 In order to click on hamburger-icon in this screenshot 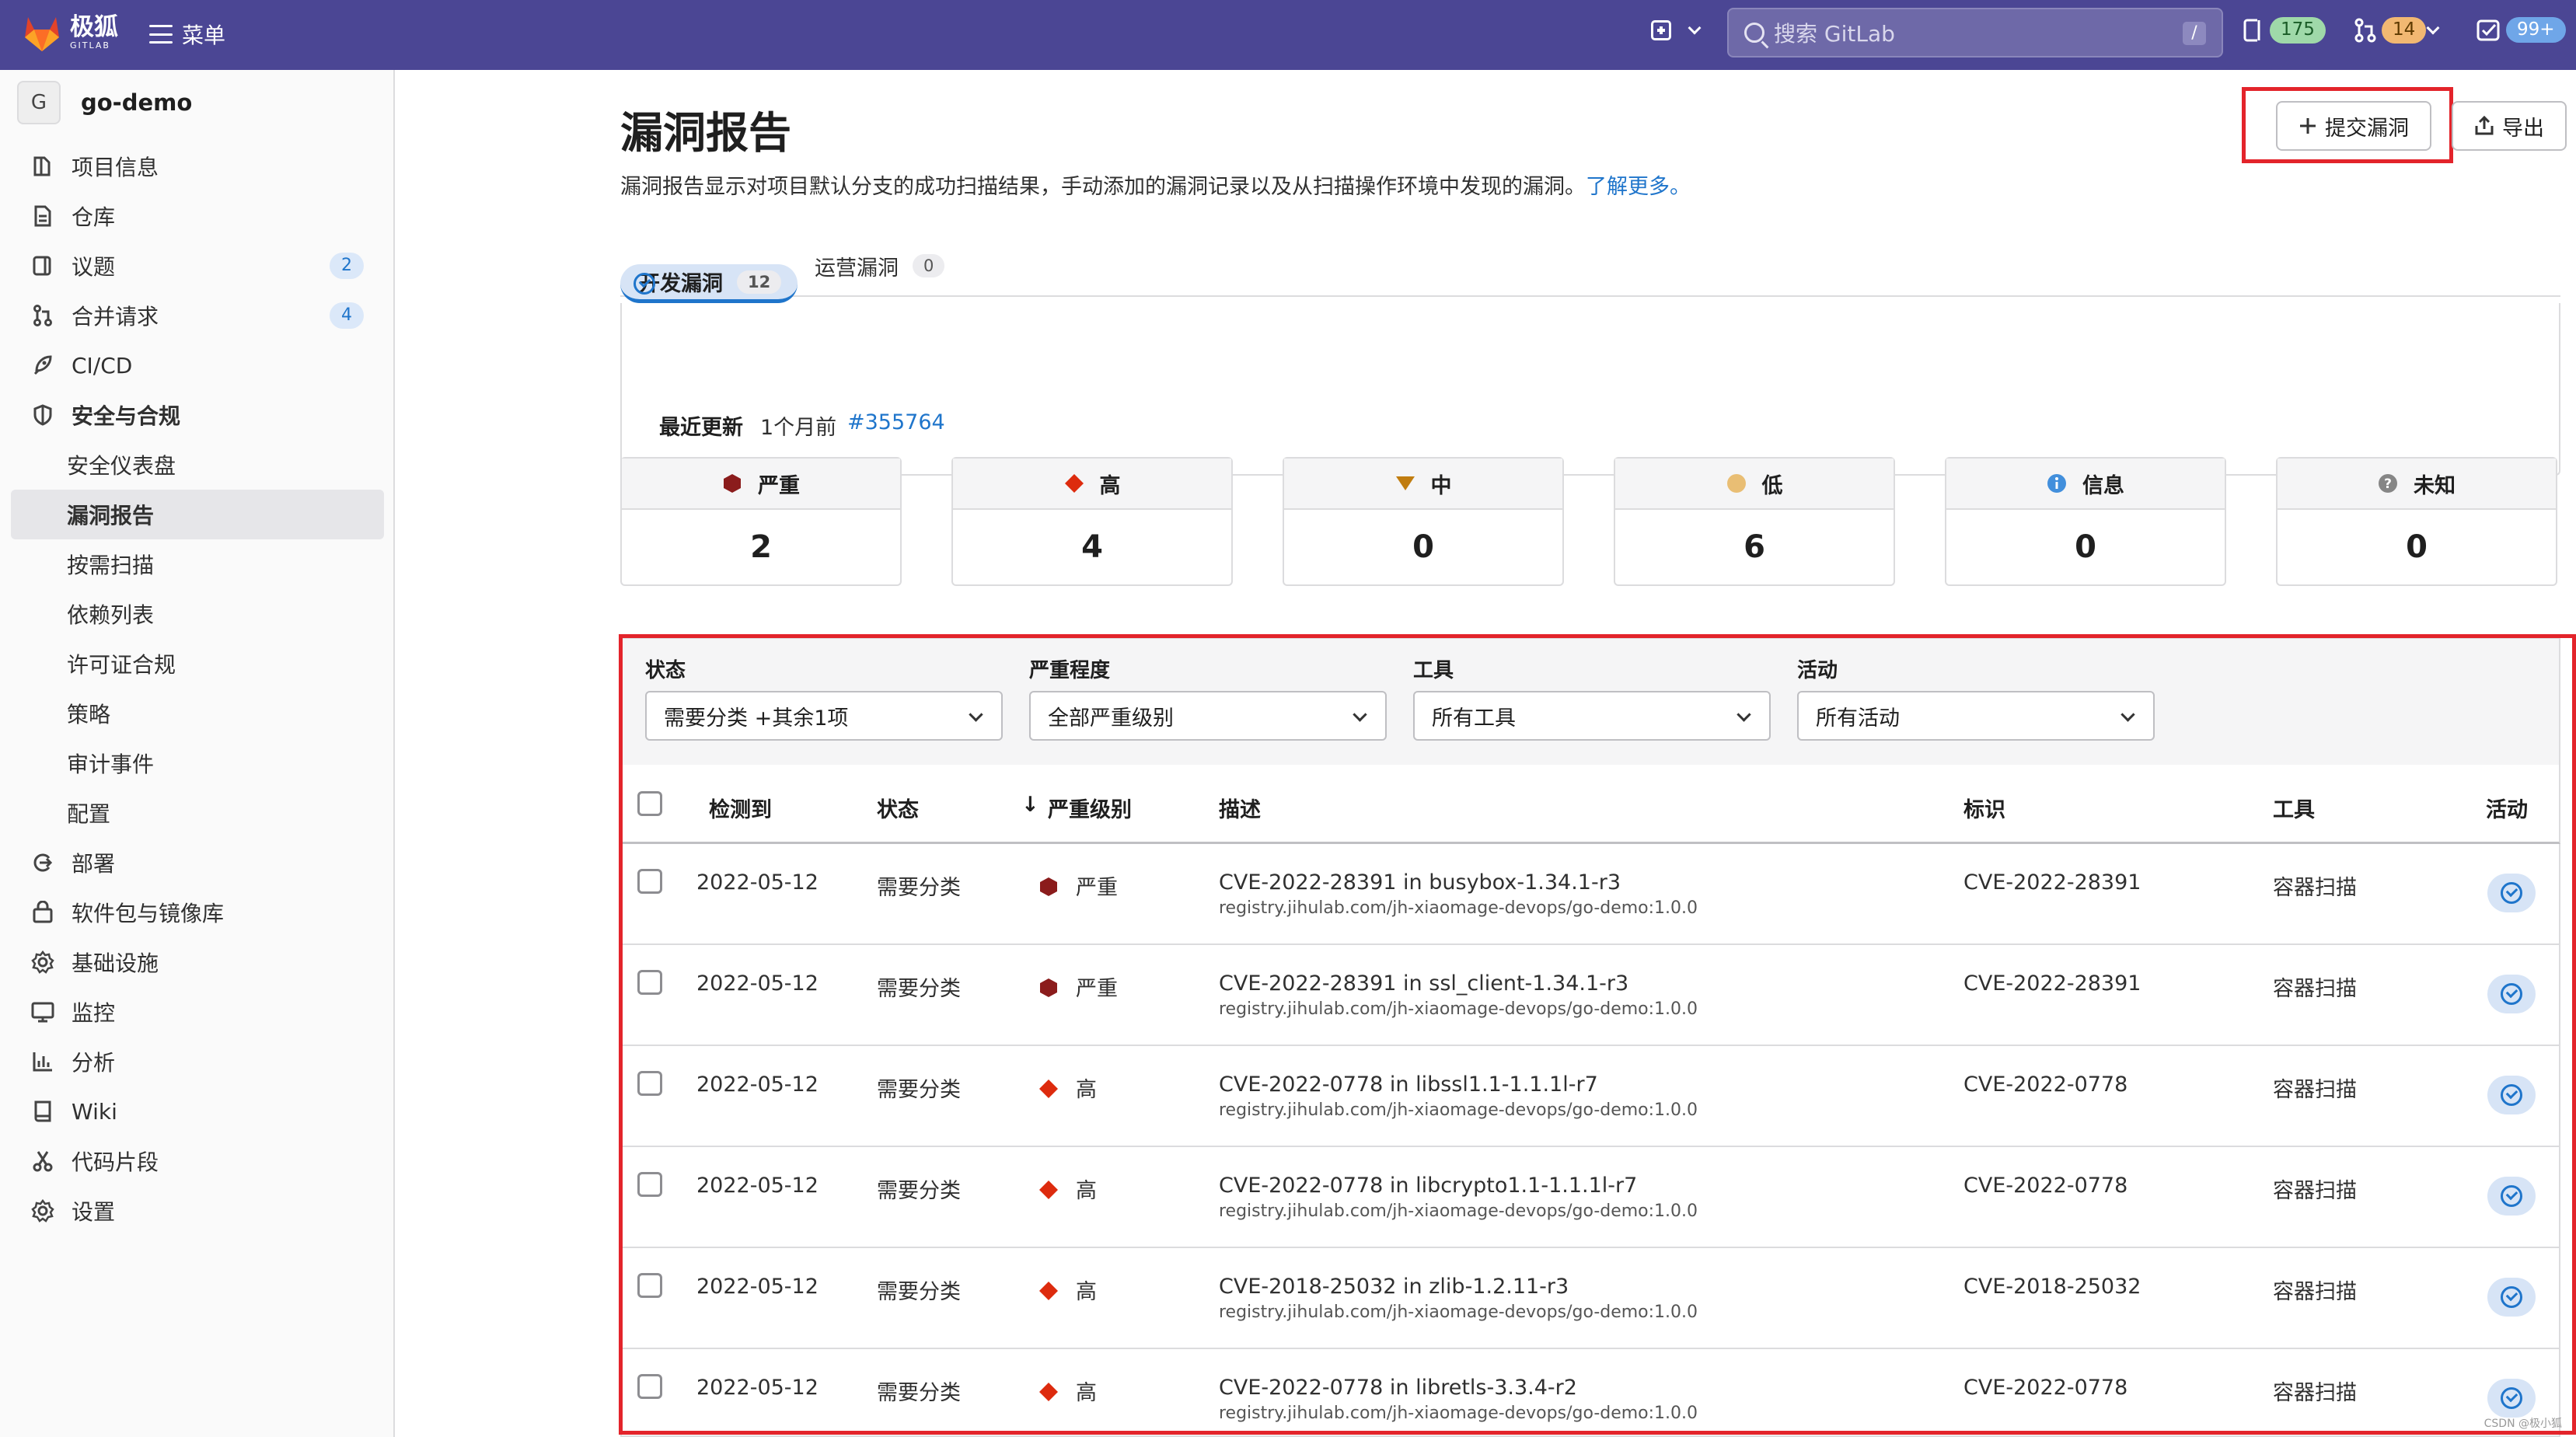, I will do `click(161, 34)`.